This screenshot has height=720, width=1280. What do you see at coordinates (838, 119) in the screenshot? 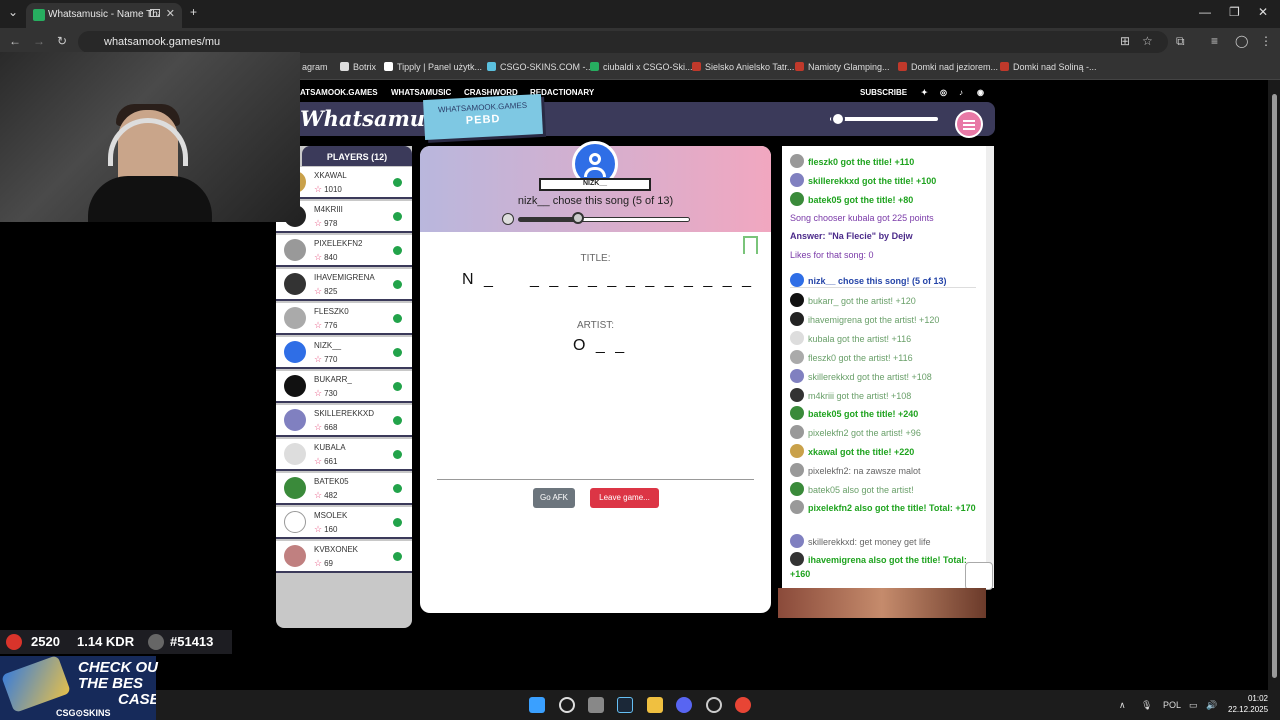
I see `volume-knob` at bounding box center [838, 119].